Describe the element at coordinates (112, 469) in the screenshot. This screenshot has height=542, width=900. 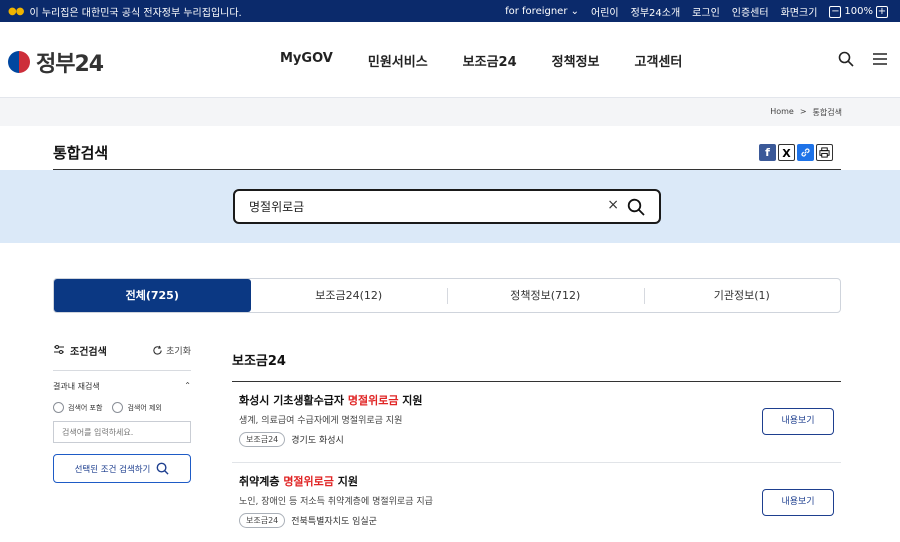
I see `apply-filter-label: 선택된 조건 검색하기` at that location.